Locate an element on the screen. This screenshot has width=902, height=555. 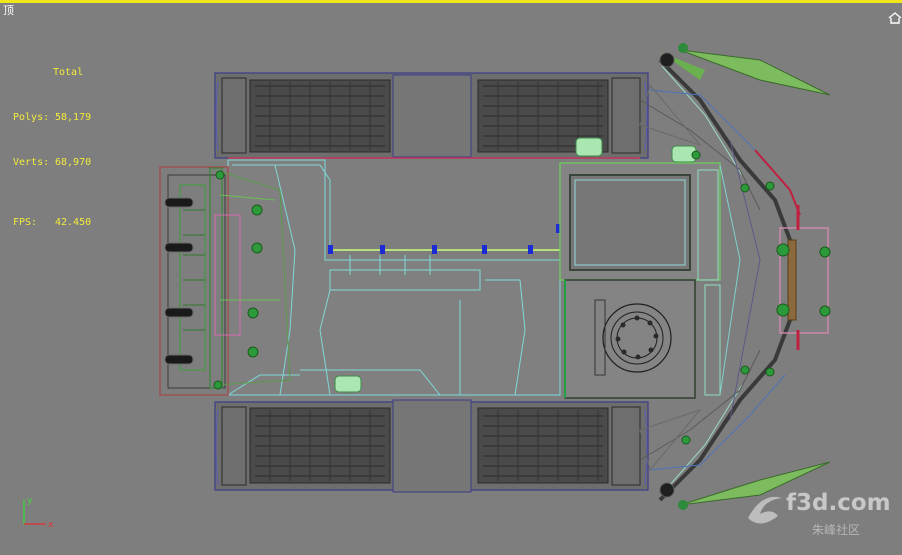
stats-total-label: Total is located at coordinates (68, 72).